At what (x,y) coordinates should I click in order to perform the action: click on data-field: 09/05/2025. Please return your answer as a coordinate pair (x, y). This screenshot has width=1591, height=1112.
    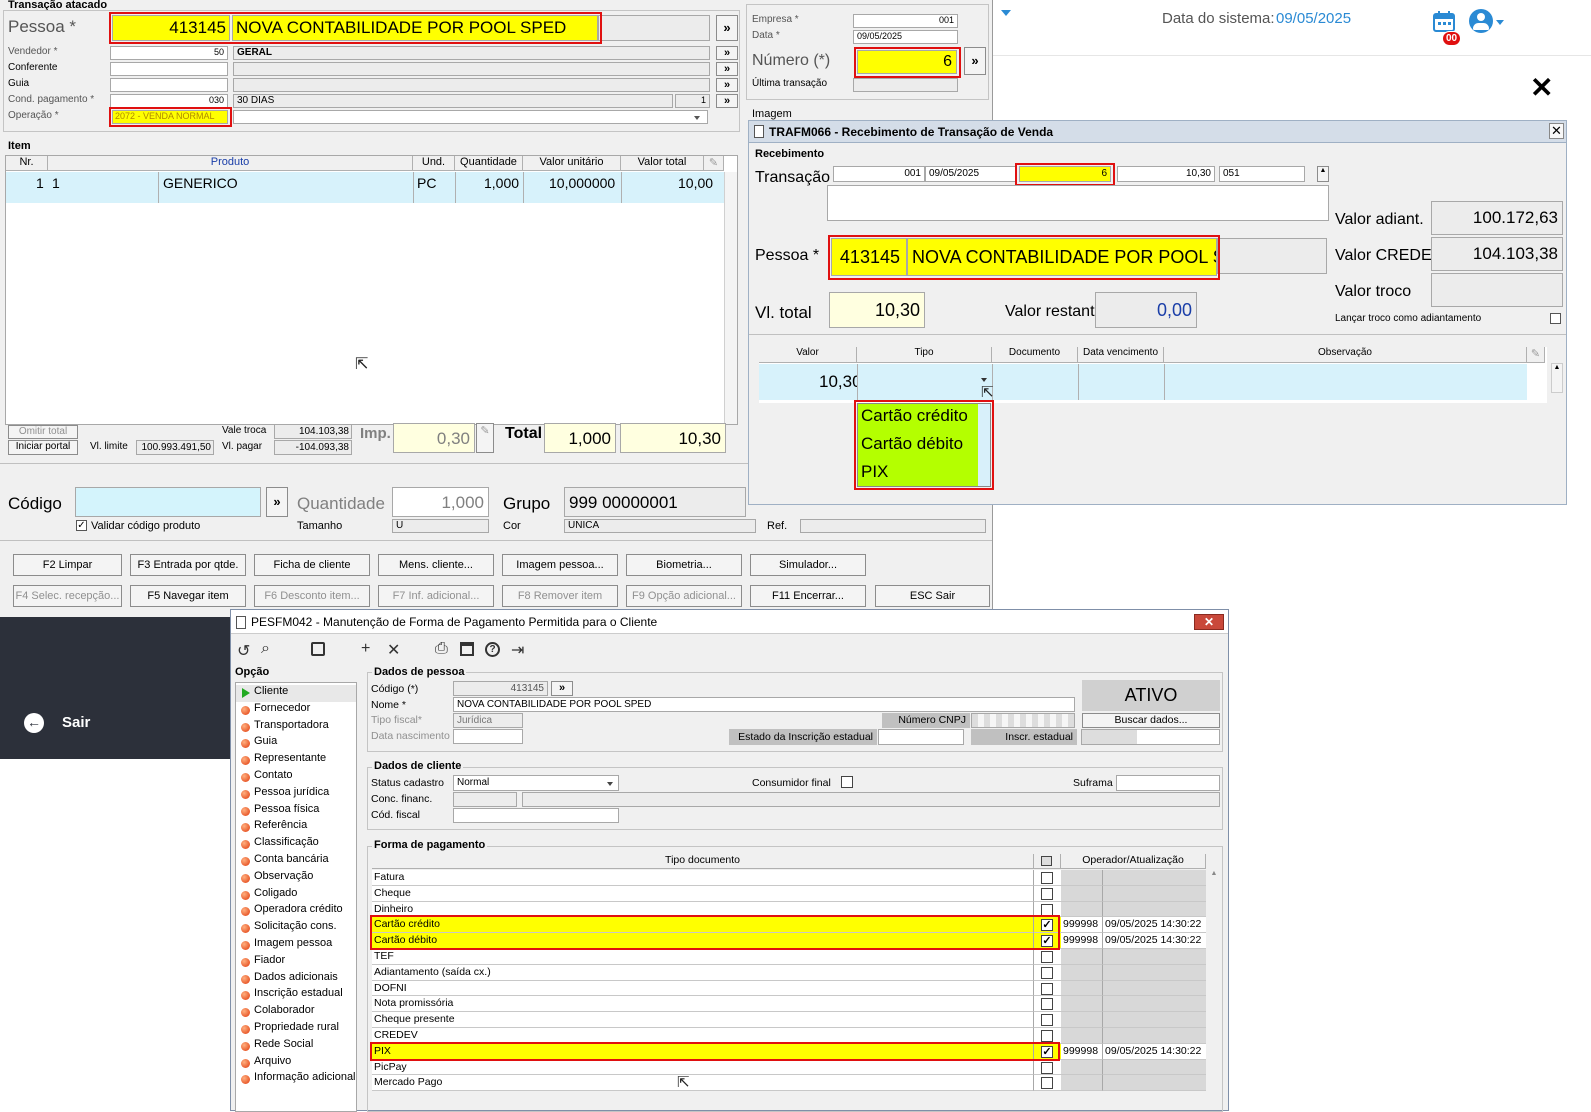
    Looking at the image, I should click on (905, 37).